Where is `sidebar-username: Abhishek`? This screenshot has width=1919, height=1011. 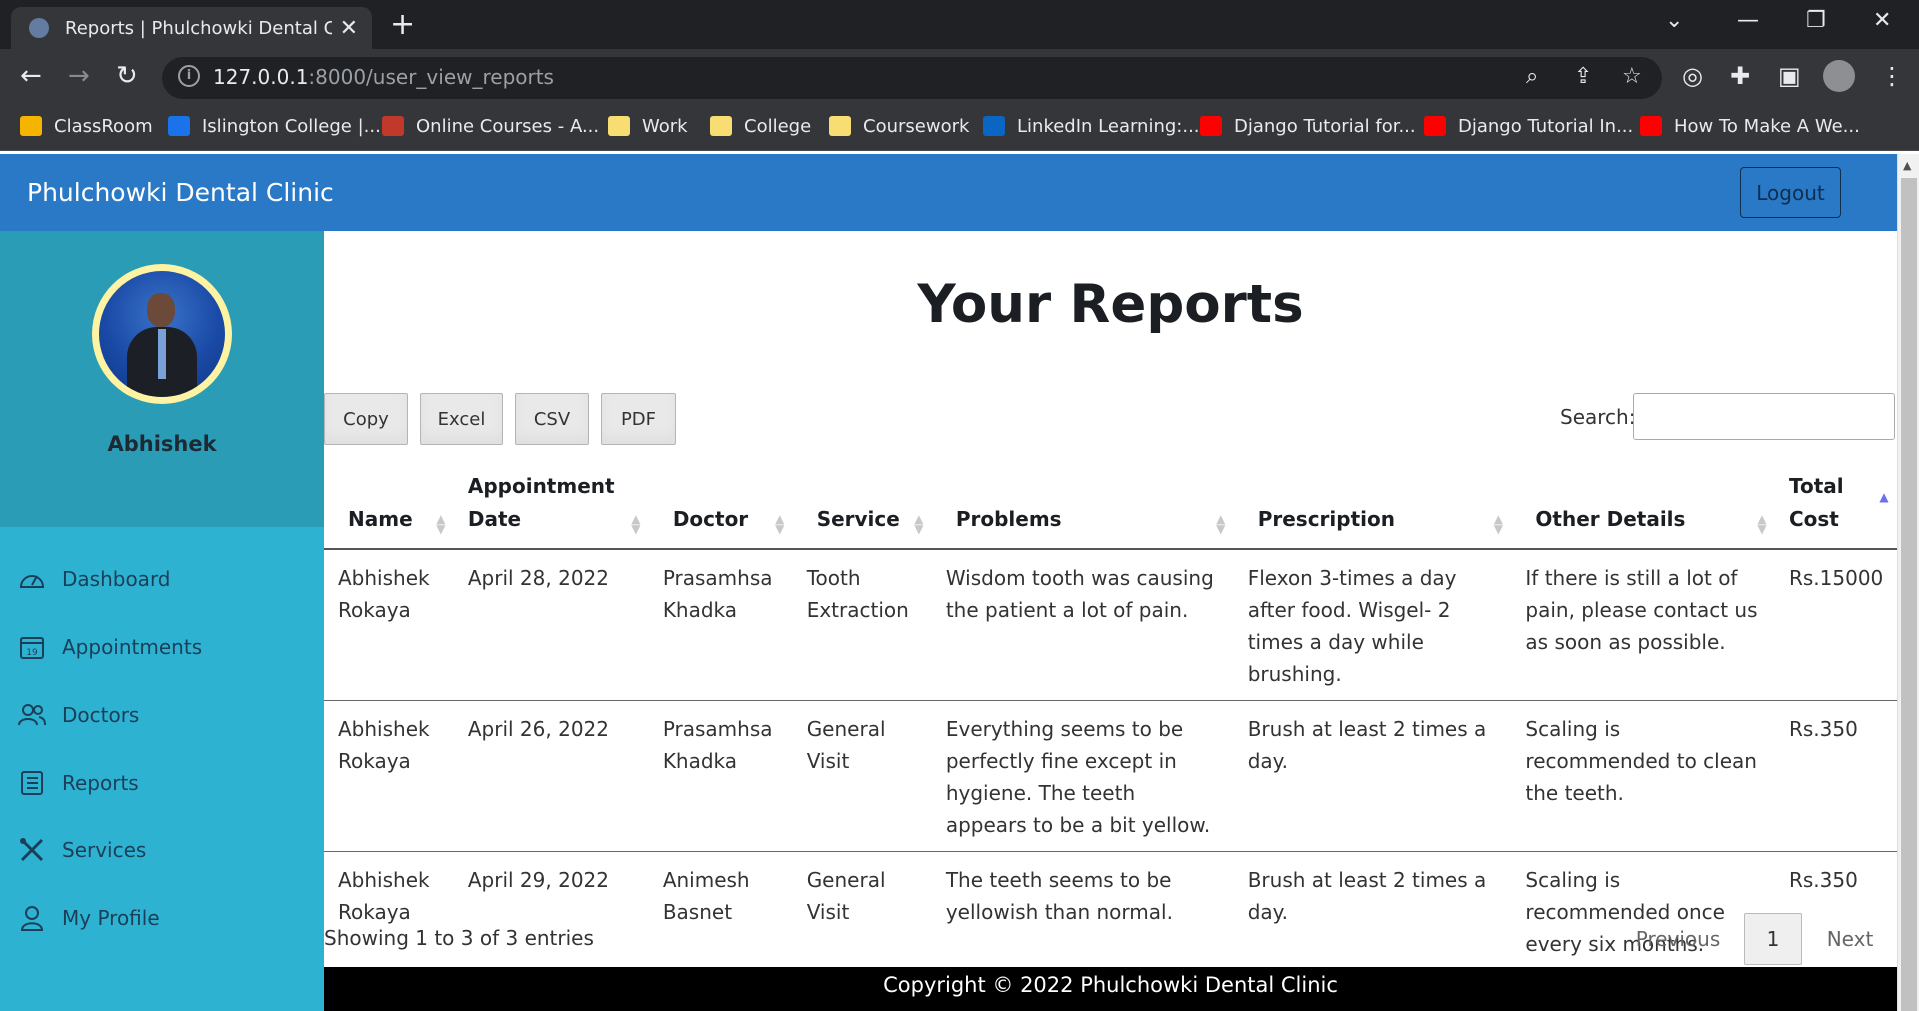
sidebar-username: Abhishek is located at coordinates (162, 444).